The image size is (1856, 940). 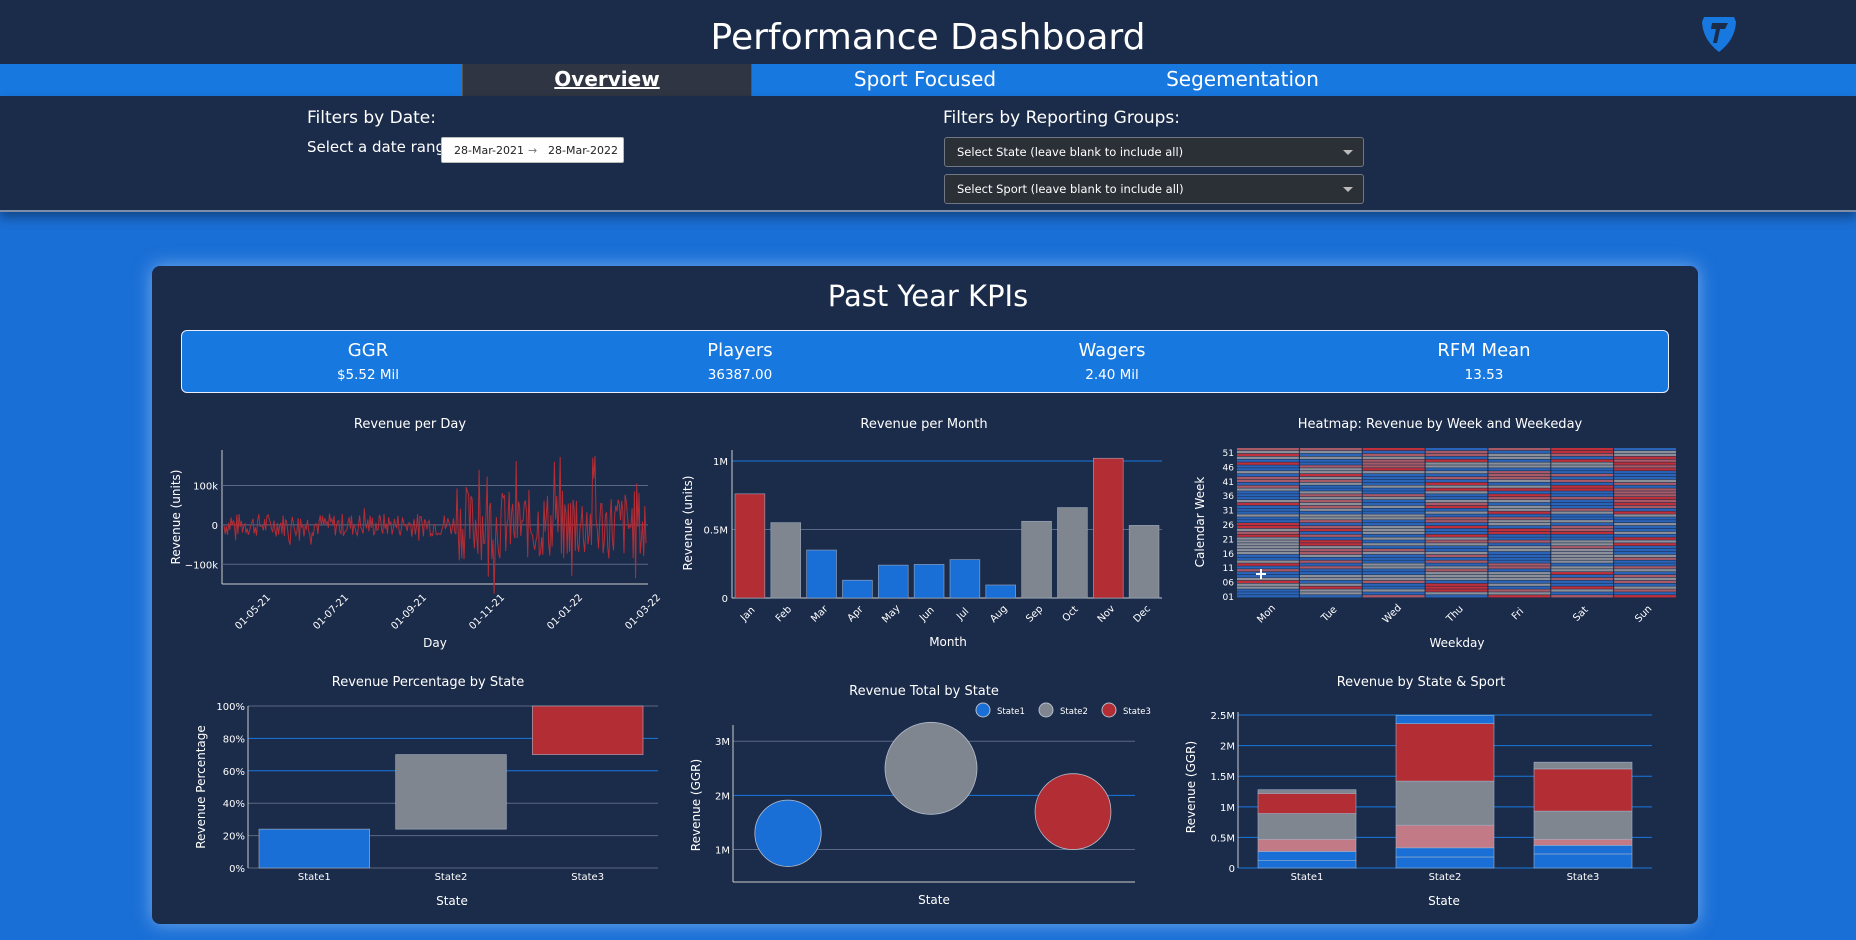 What do you see at coordinates (176, 517) in the screenshot?
I see `axis-label: Revenue (units)` at bounding box center [176, 517].